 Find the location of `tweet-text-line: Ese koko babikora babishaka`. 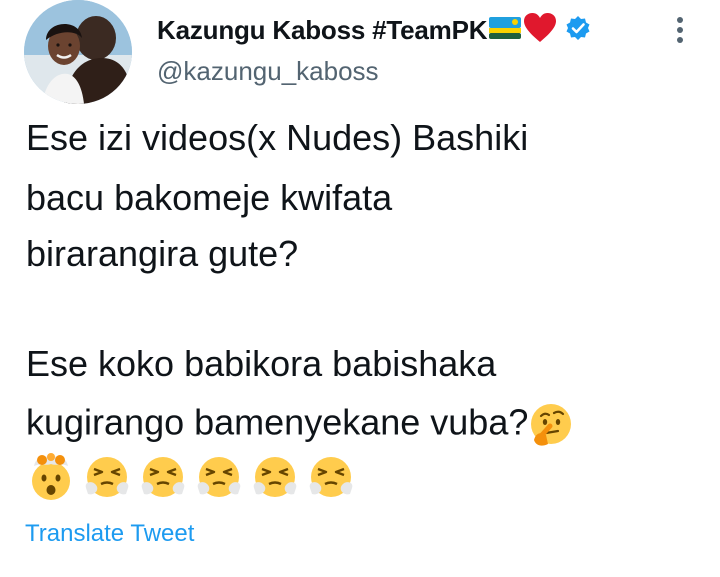

tweet-text-line: Ese koko babikora babishaka is located at coordinates (261, 363).